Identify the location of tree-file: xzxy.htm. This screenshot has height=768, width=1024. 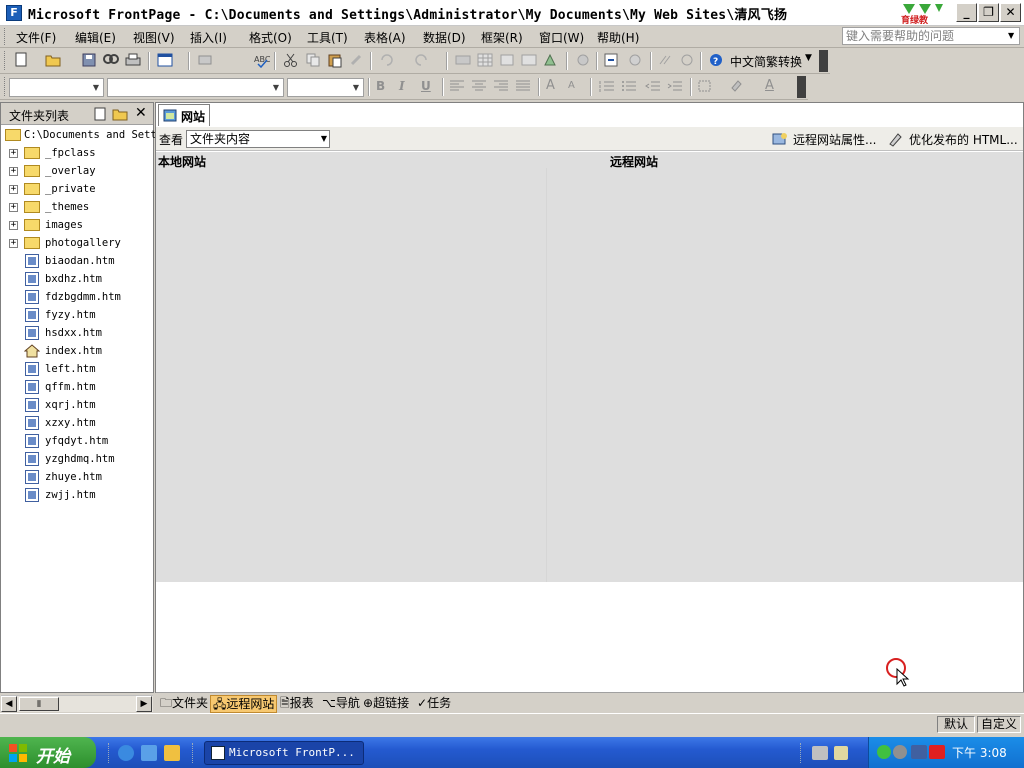
(77, 423).